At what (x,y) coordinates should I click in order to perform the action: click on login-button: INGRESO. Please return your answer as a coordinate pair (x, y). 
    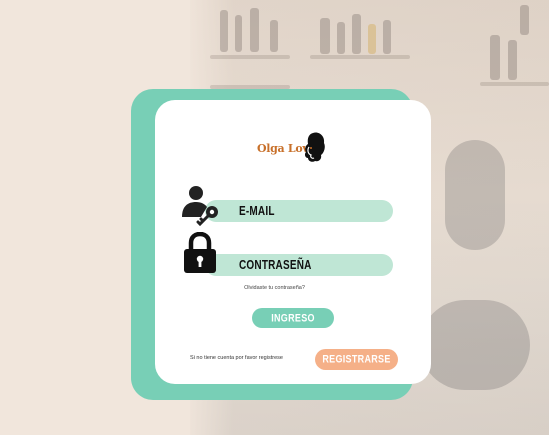
    Looking at the image, I should click on (293, 318).